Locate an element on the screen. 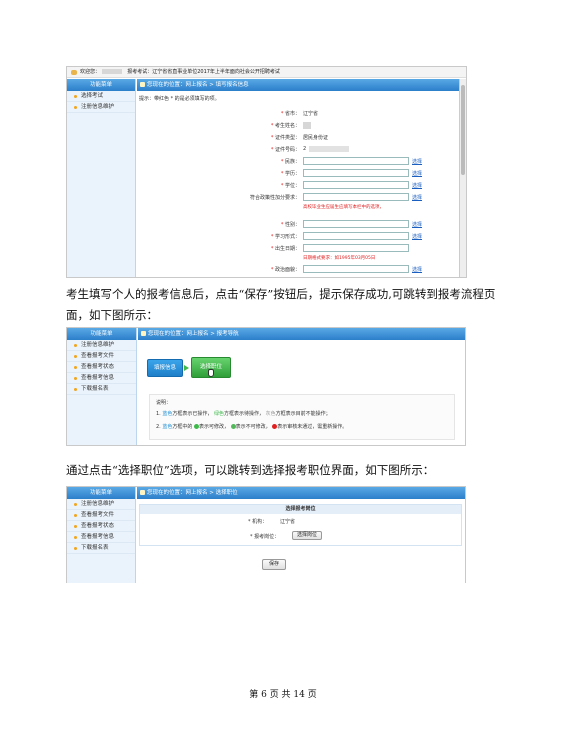 Image resolution: width=566 pixels, height=734 pixels. post-label: * 报考岗位： is located at coordinates (265, 537).